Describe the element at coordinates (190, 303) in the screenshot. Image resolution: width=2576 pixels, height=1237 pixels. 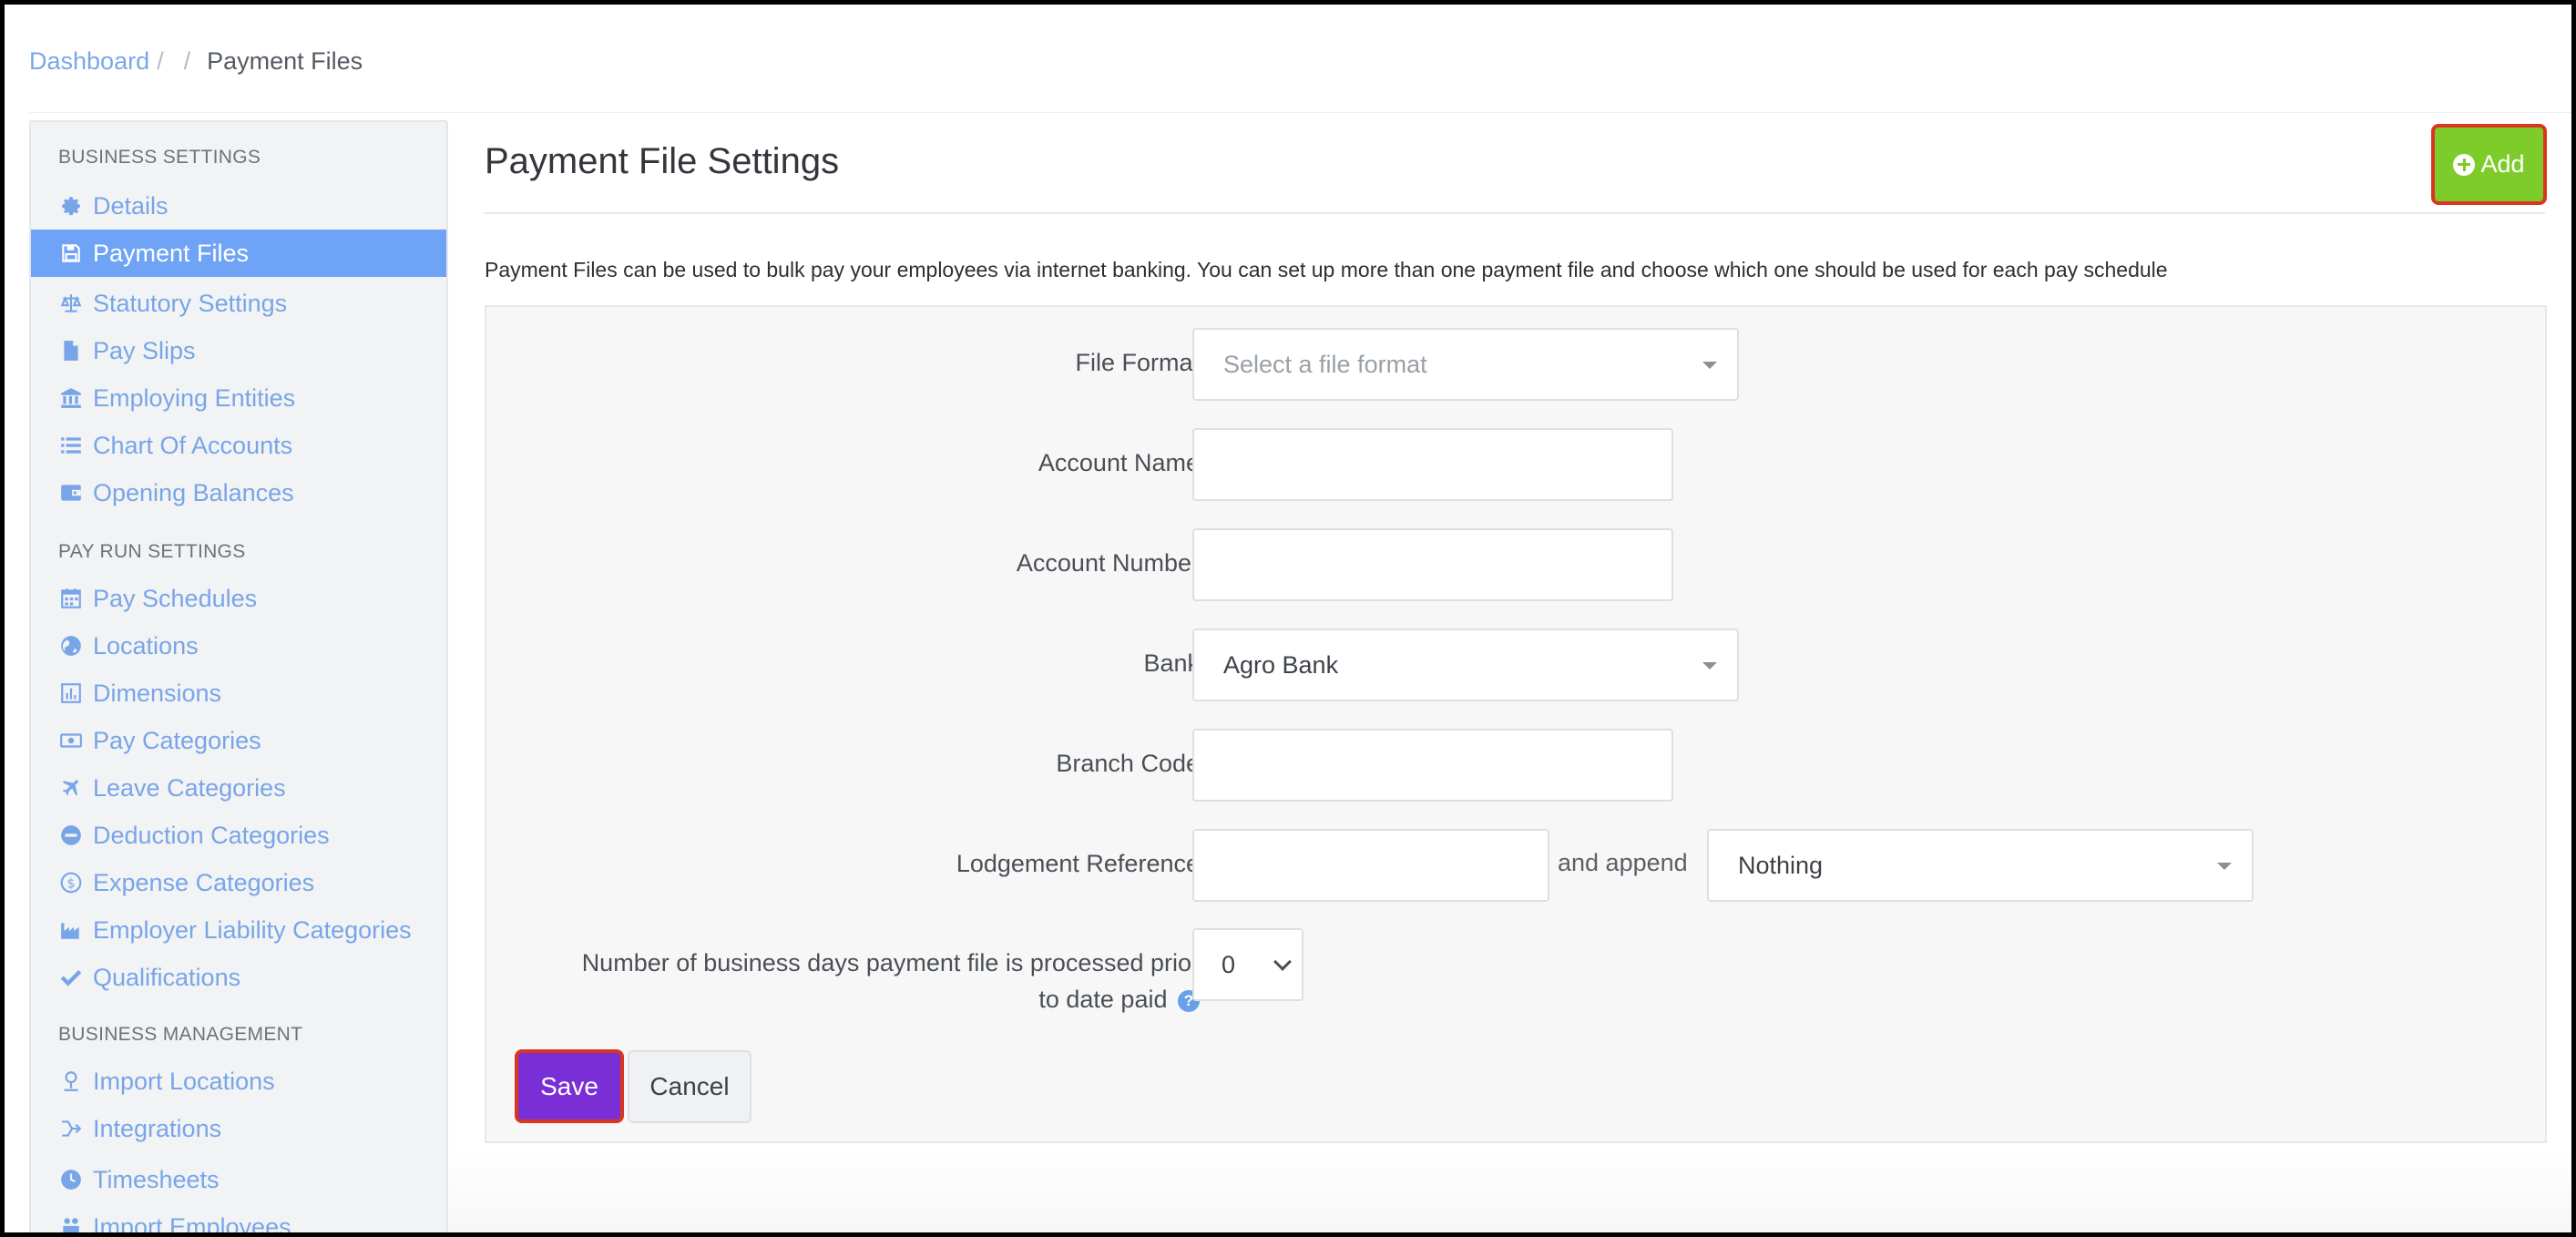
I see `sidebar-item-label: Statutory Settings` at that location.